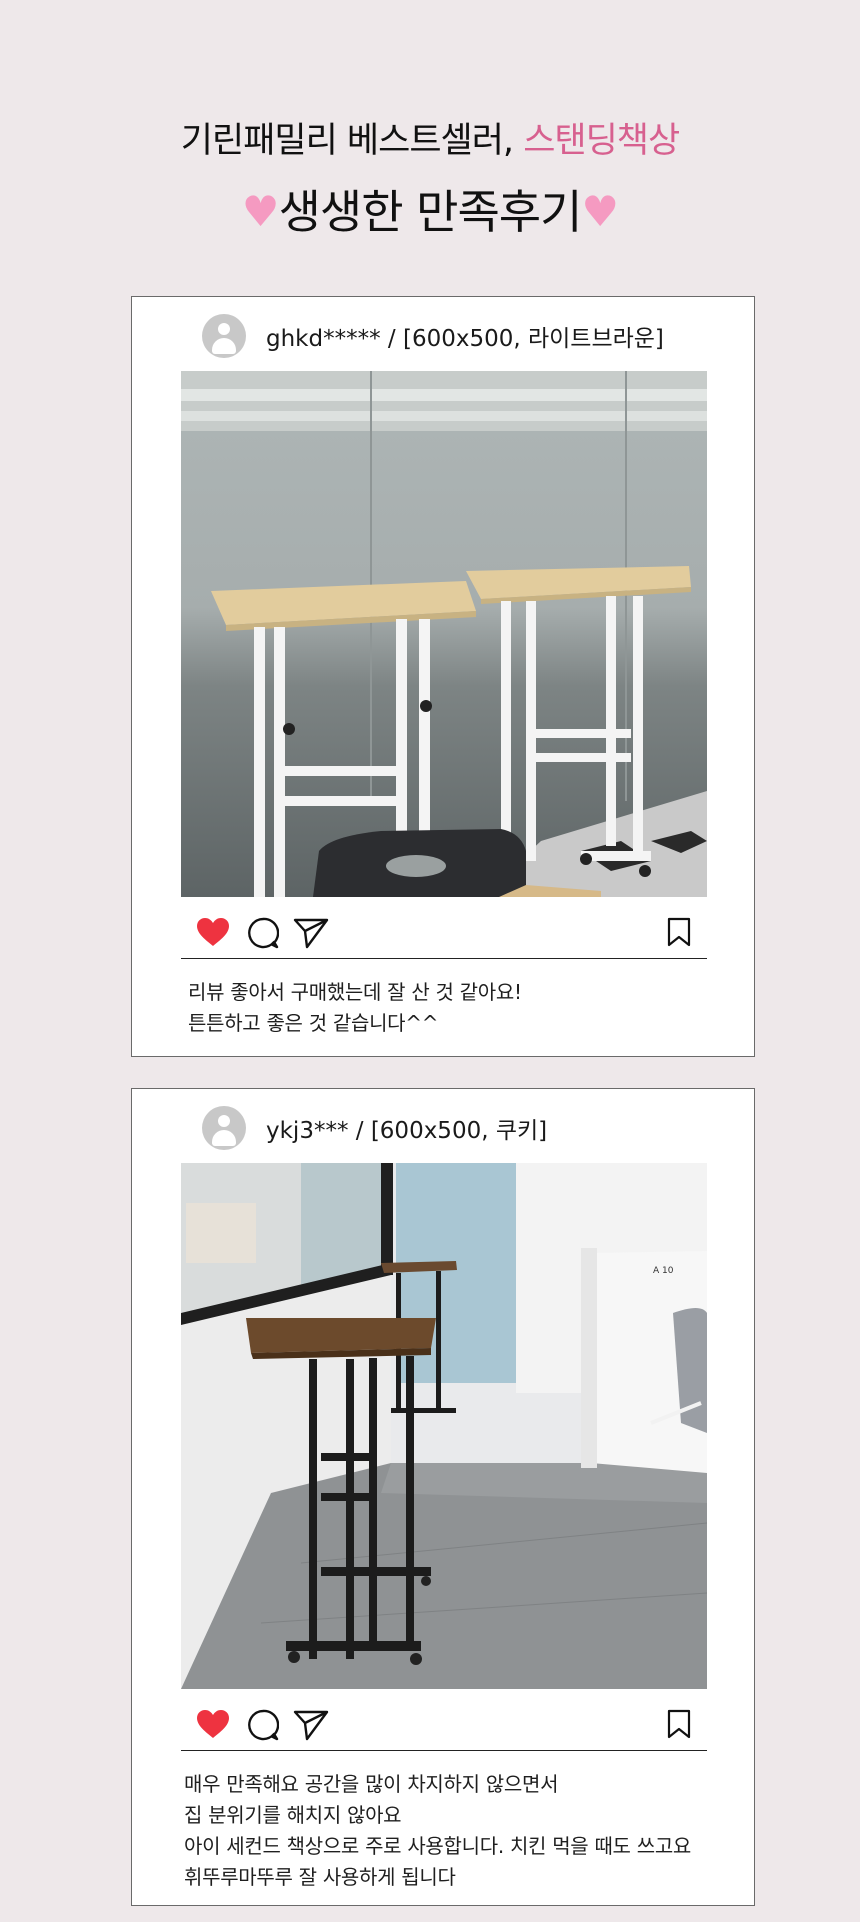 The image size is (860, 1922). I want to click on post-header: ghkd***** / [600x500, 라이트브라운], so click(433, 336).